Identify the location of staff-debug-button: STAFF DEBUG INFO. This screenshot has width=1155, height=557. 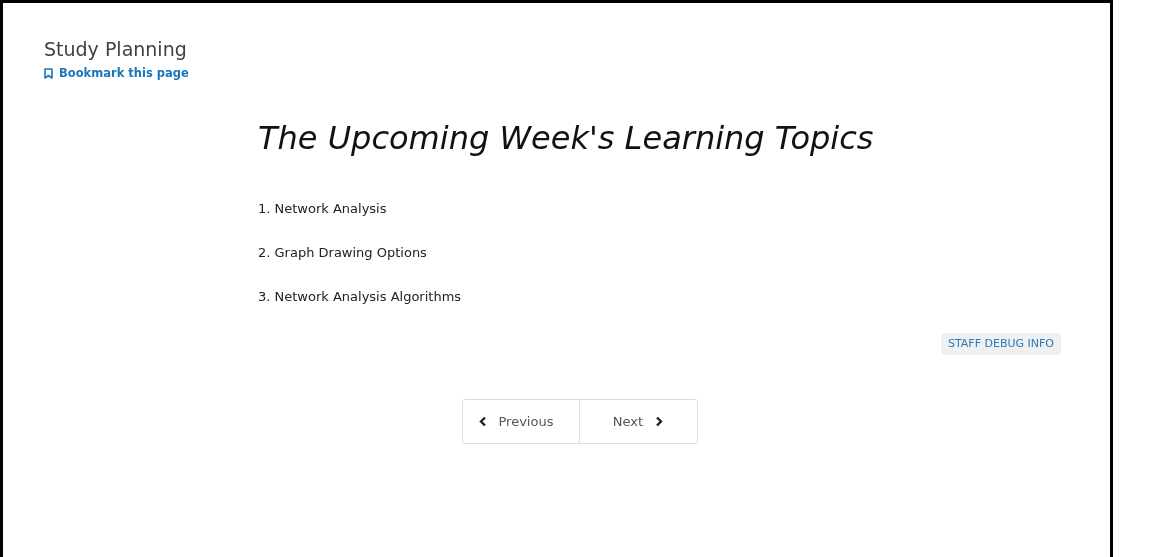
(1000, 344).